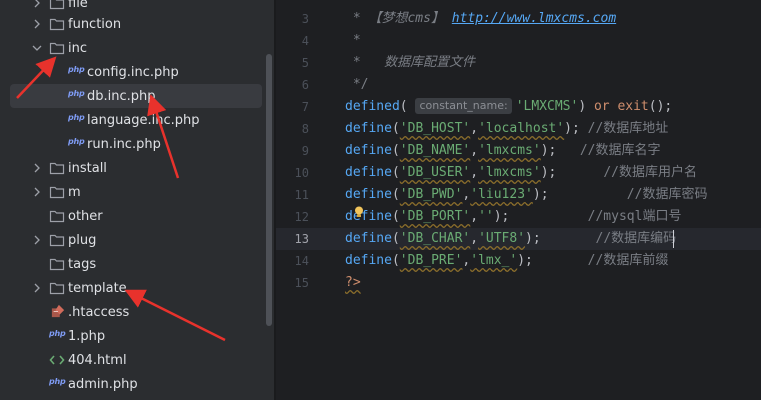 The height and width of the screenshot is (400, 761). Describe the element at coordinates (37, 48) in the screenshot. I see `chevron-down-icon` at that location.